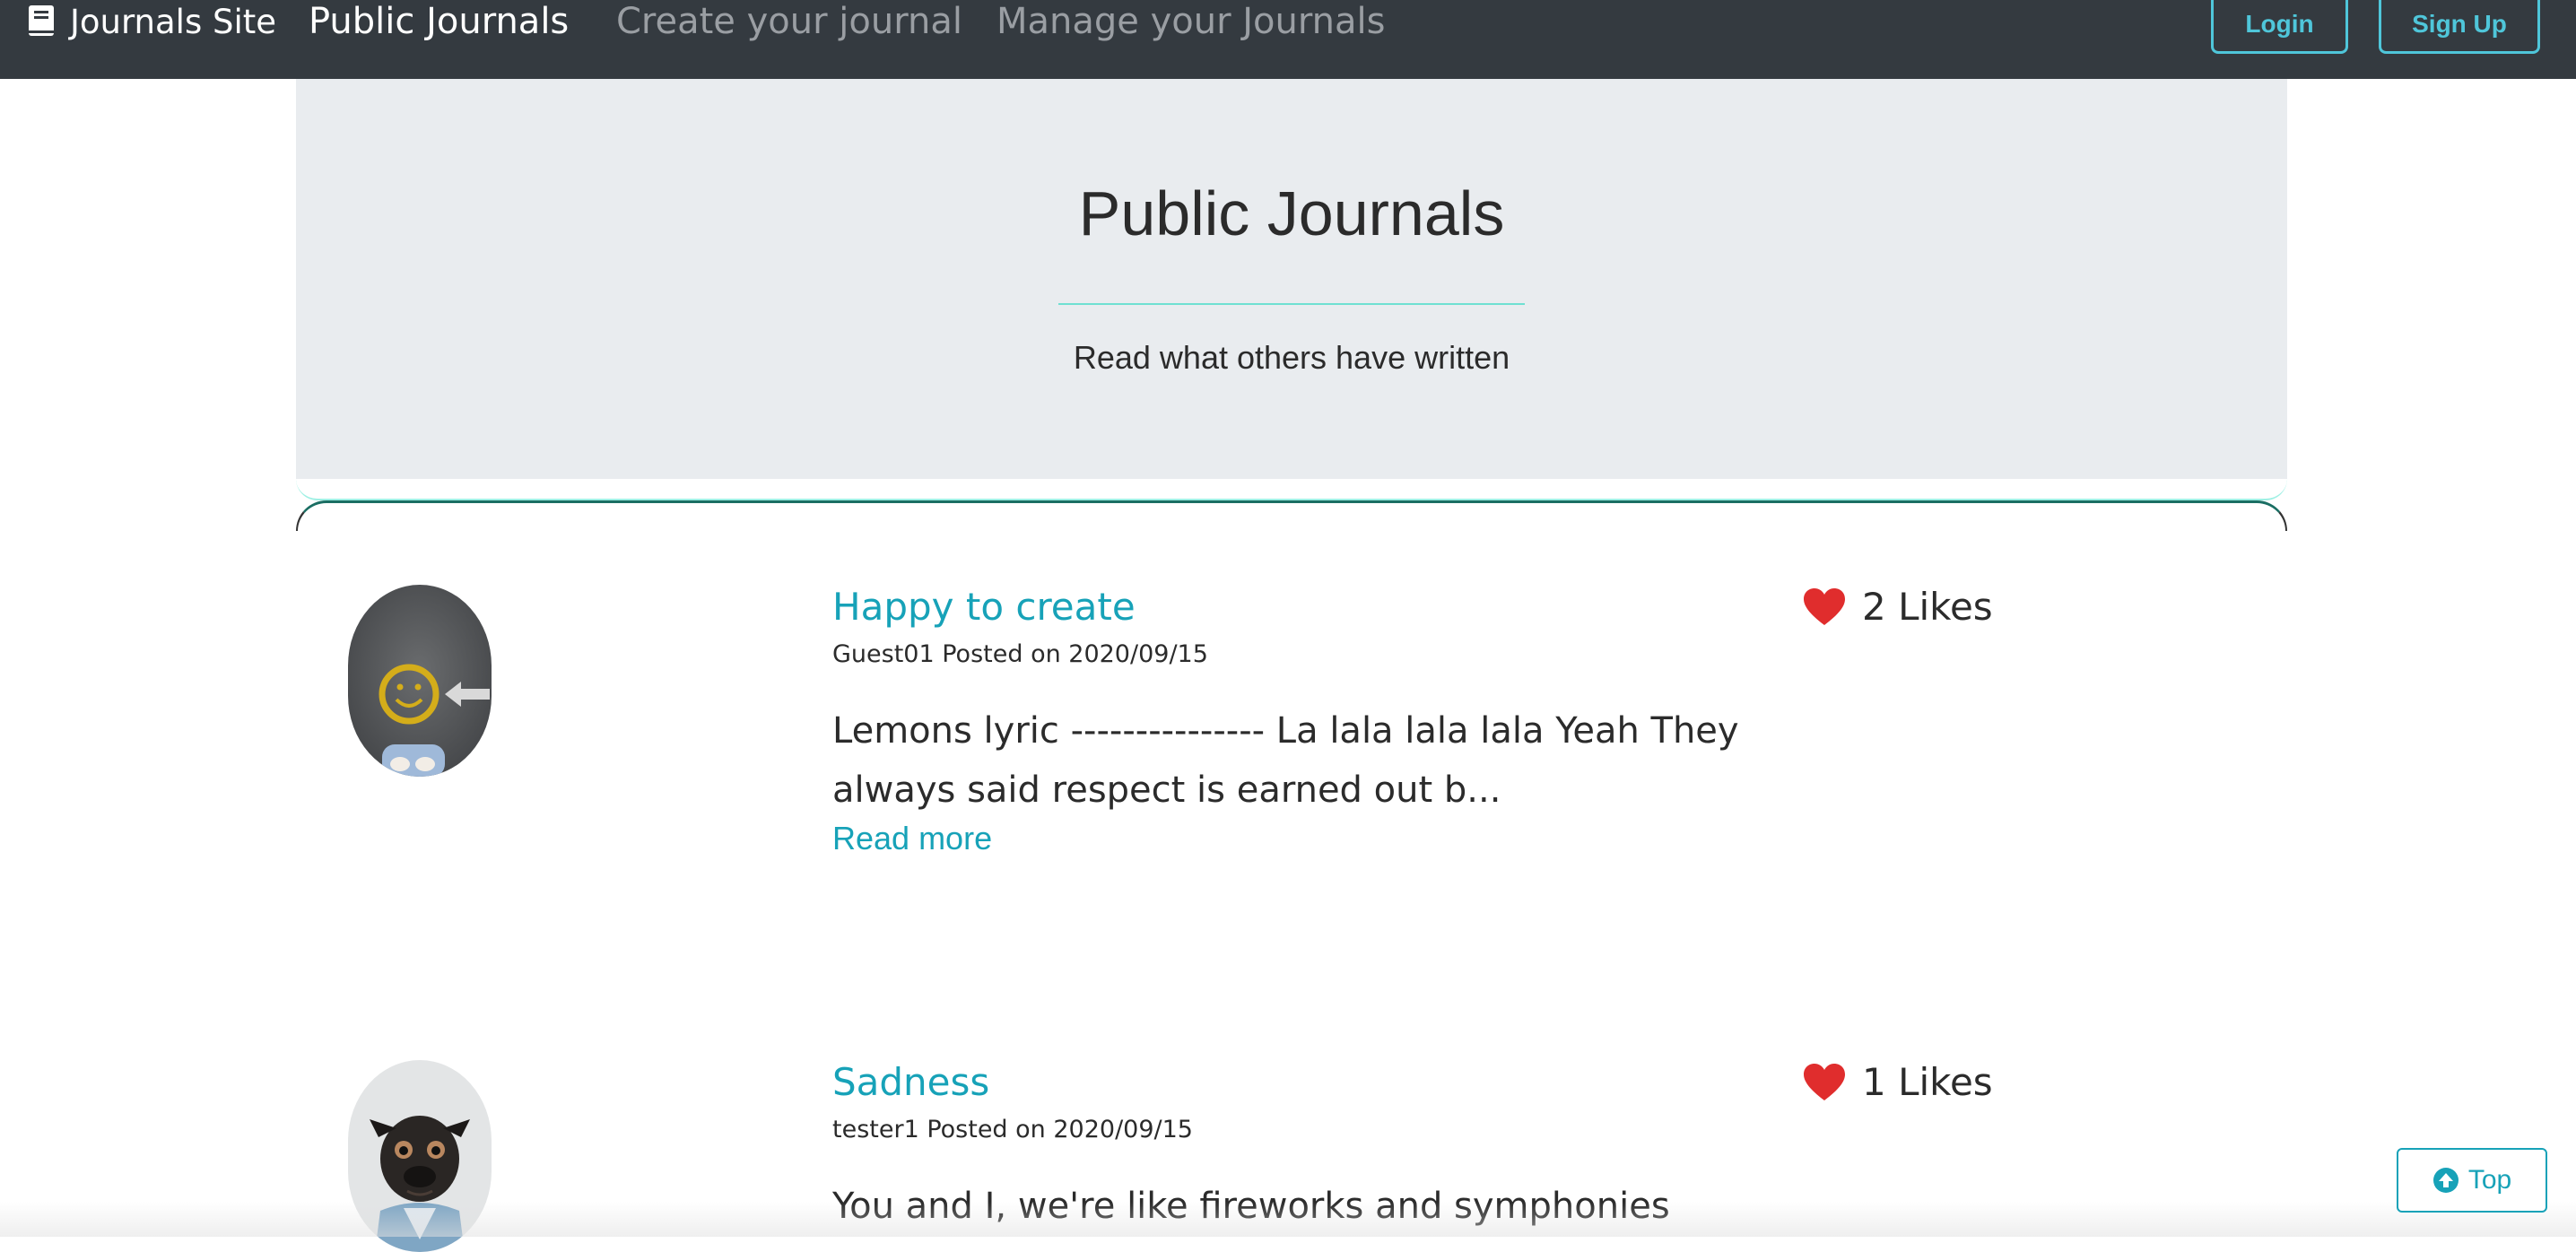 Image resolution: width=2576 pixels, height=1252 pixels. Describe the element at coordinates (1291, 489) in the screenshot. I see `section-divider-glow` at that location.